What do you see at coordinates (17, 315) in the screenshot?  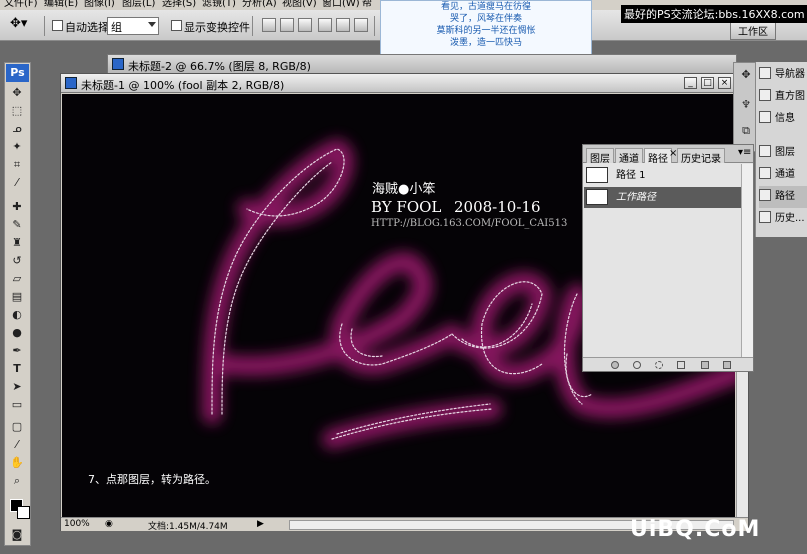 I see `blur-tool-icon: ◐` at bounding box center [17, 315].